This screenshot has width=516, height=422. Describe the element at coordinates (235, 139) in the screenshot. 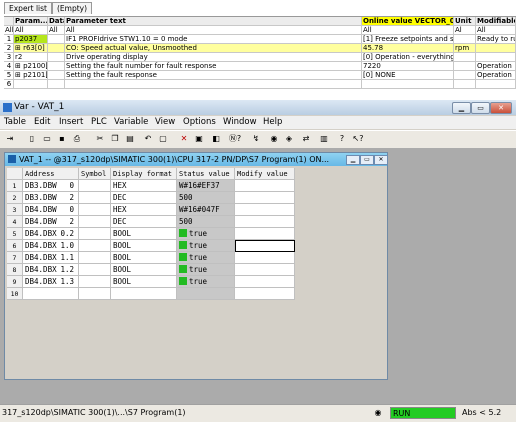

I see `online-icon: Ⓝ?` at that location.